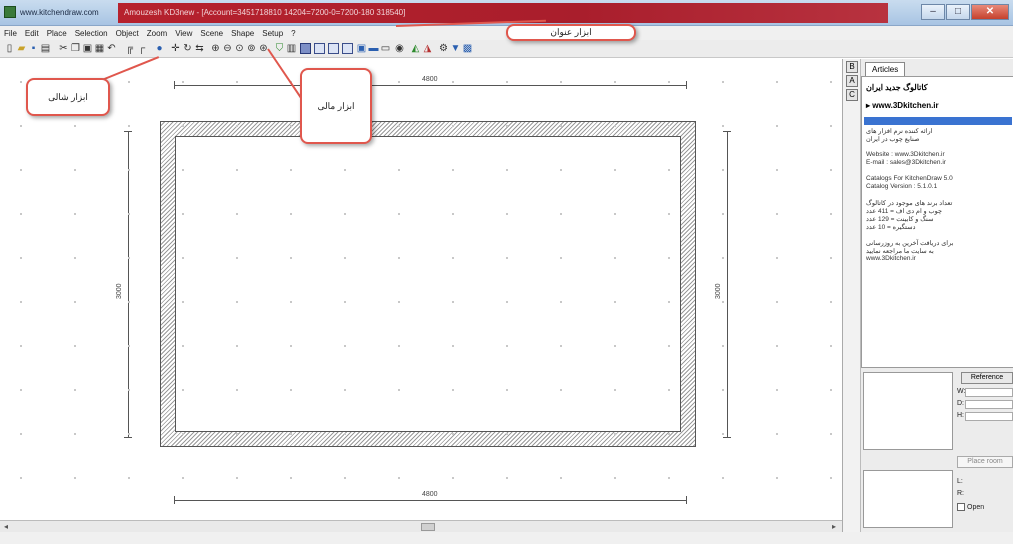  Describe the element at coordinates (415, 48) in the screenshot. I see `cart-icon: ◭` at that location.